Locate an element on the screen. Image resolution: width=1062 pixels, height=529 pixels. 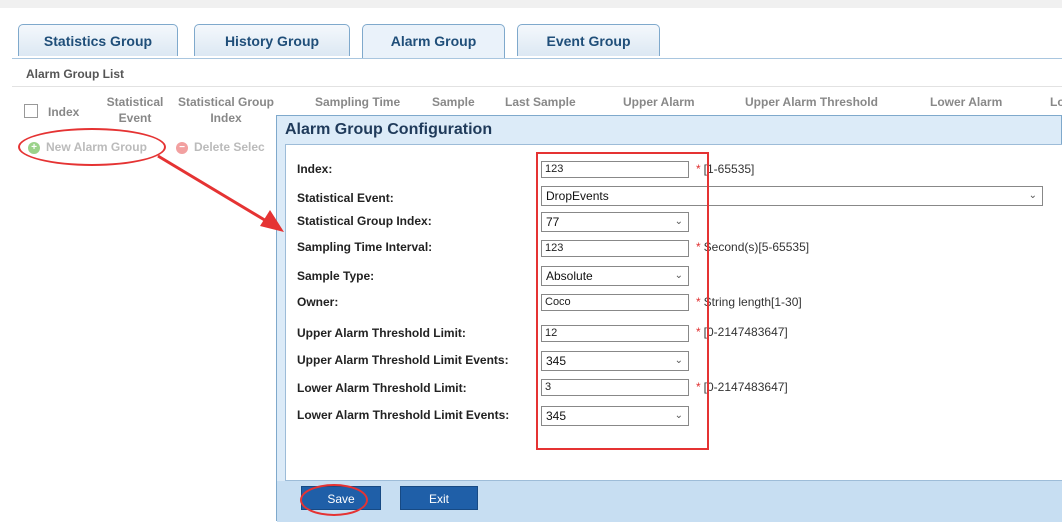
annotation-arrow is located at coordinates (220, 193).